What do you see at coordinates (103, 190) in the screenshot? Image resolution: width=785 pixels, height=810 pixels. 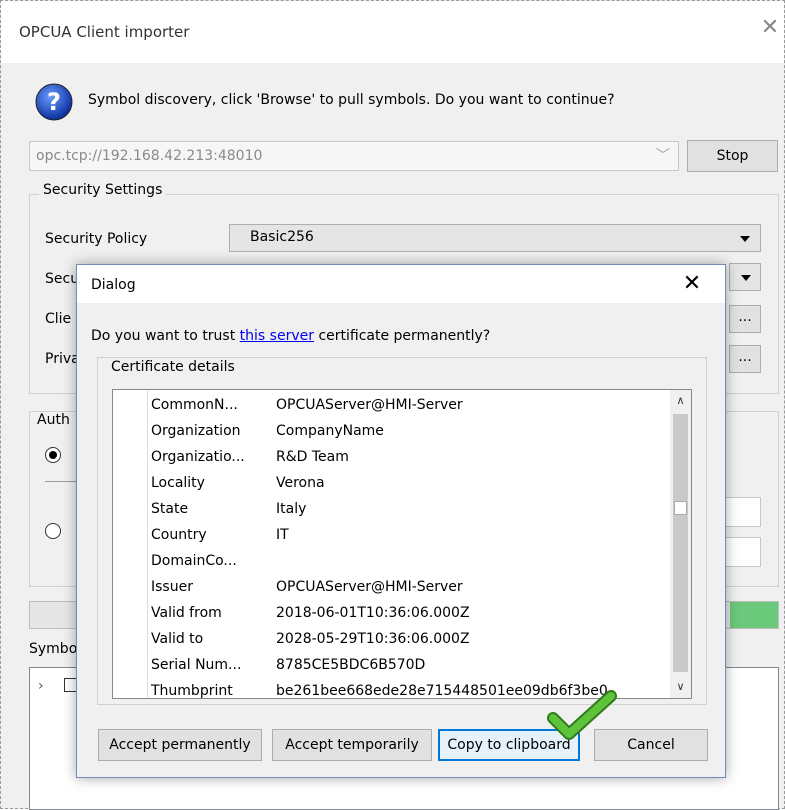 I see `security-settings-legend: Security Settings` at bounding box center [103, 190].